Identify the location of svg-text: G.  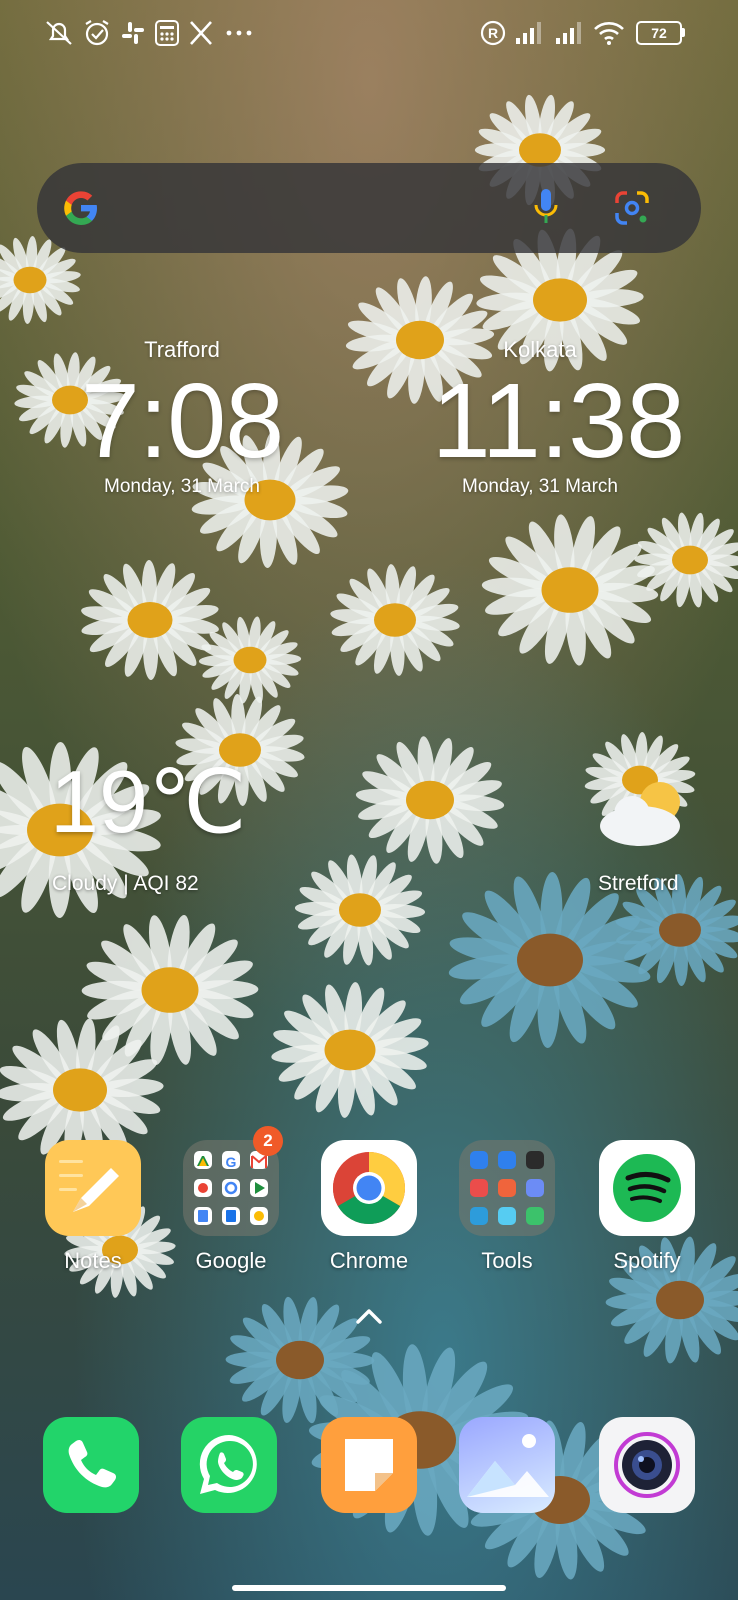
(231, 1162).